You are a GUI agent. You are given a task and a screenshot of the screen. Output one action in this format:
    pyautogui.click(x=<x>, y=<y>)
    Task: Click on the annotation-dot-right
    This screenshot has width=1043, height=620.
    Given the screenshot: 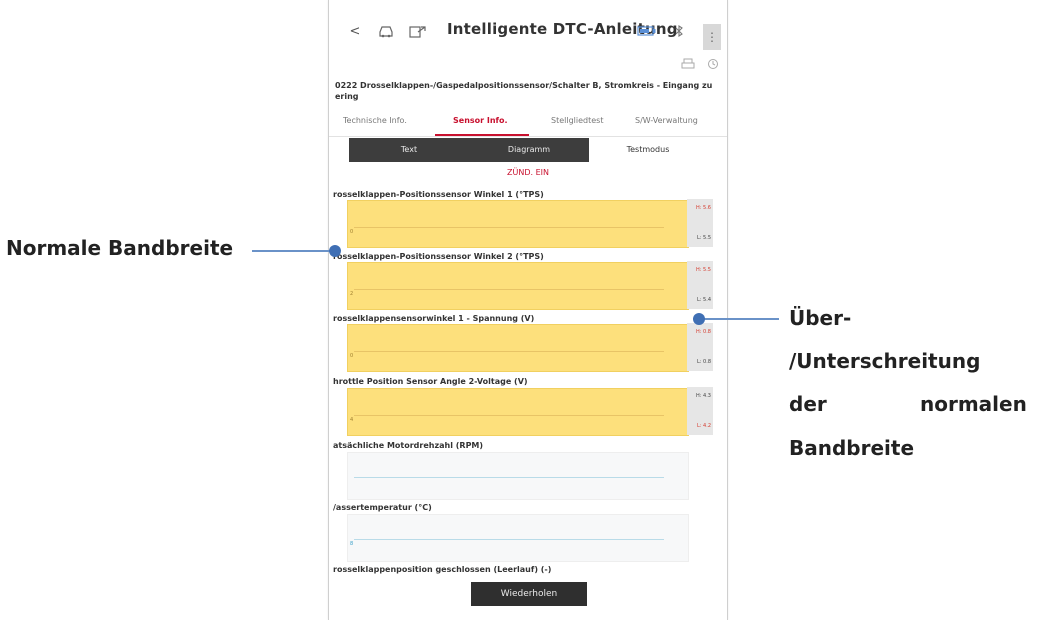 What is the action you would take?
    pyautogui.click(x=699, y=319)
    